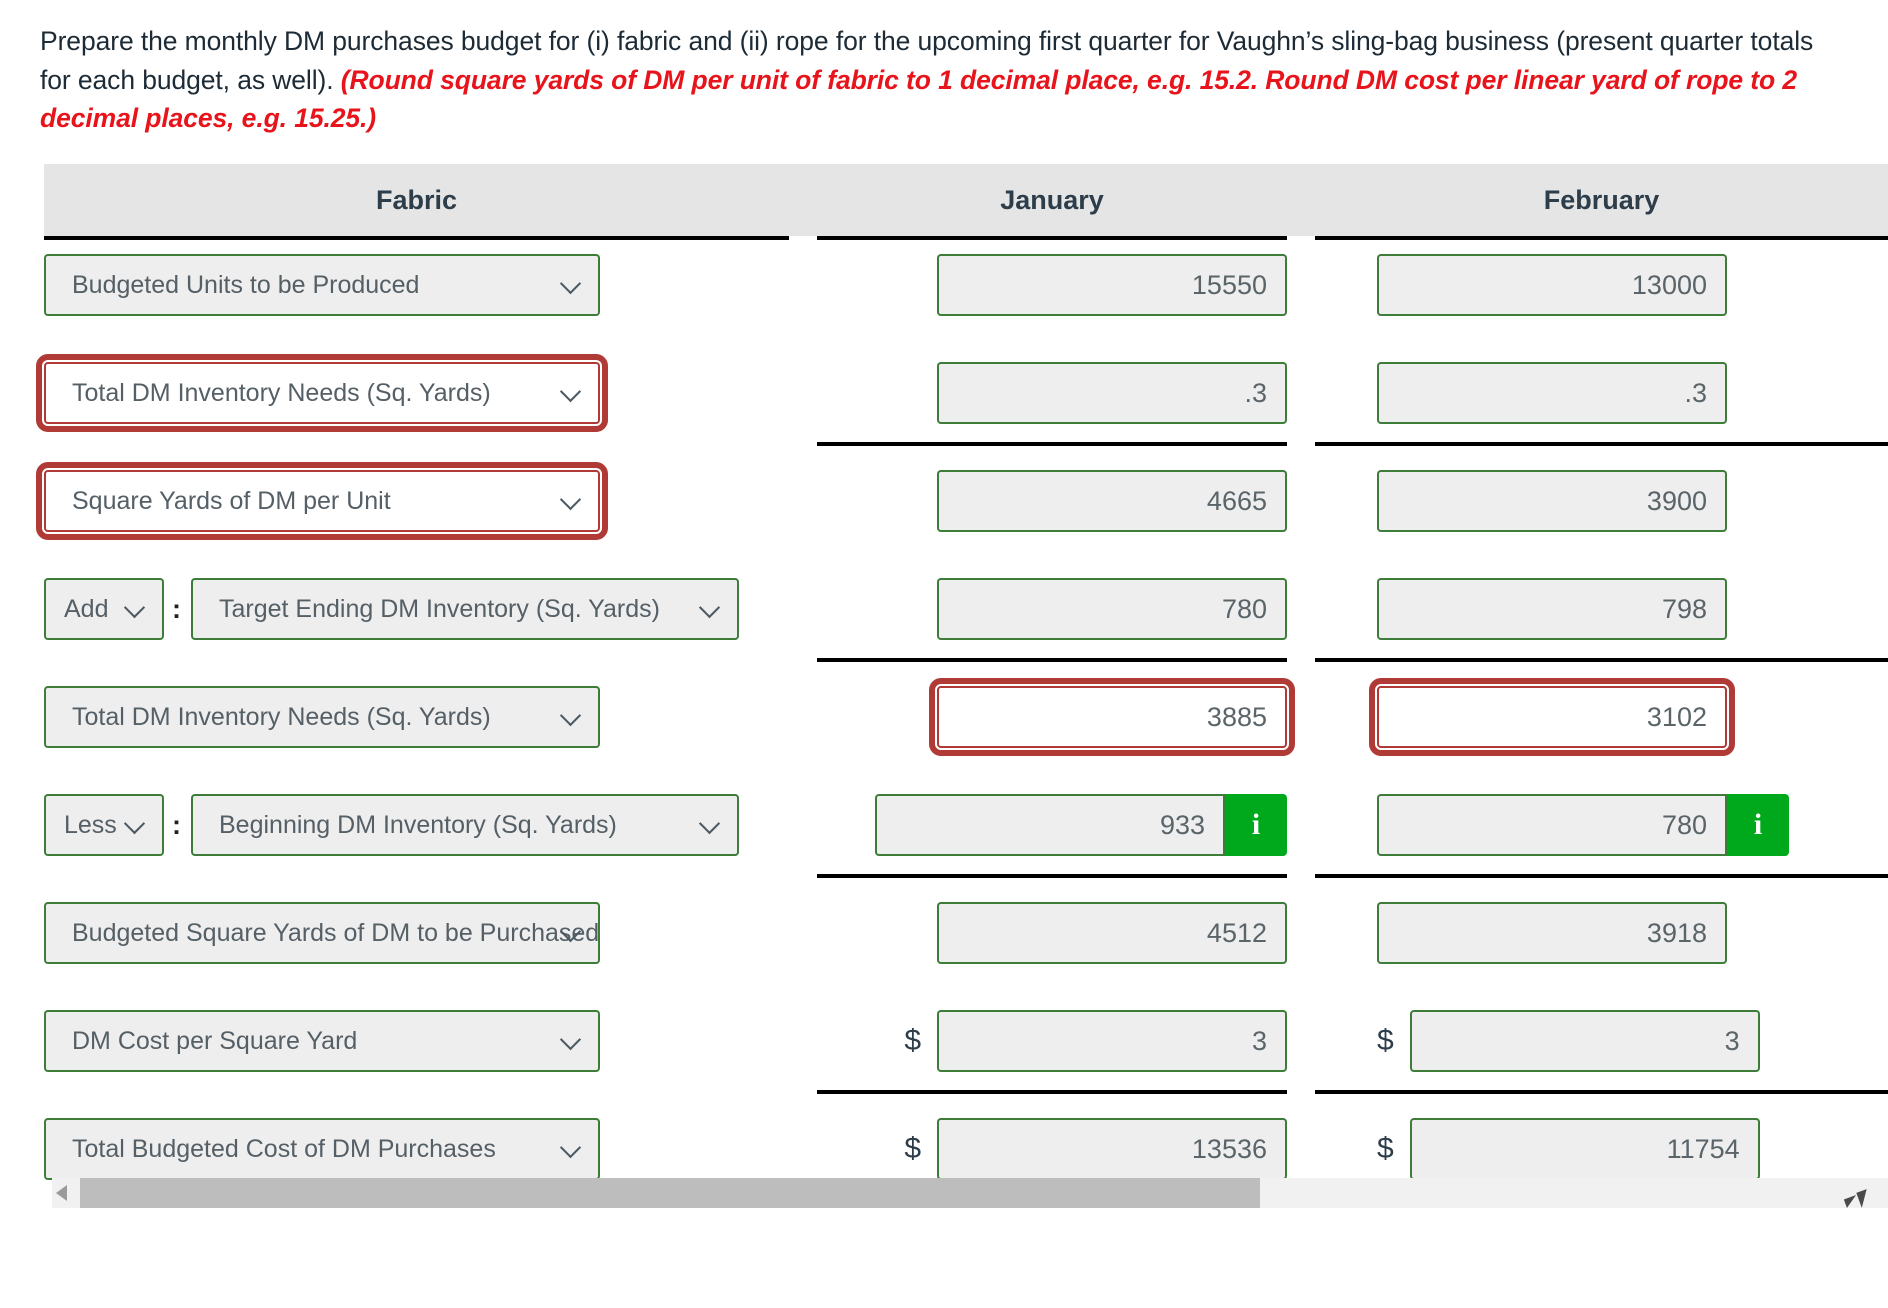 The width and height of the screenshot is (1888, 1308). I want to click on february-cell: $3, so click(1601, 1032).